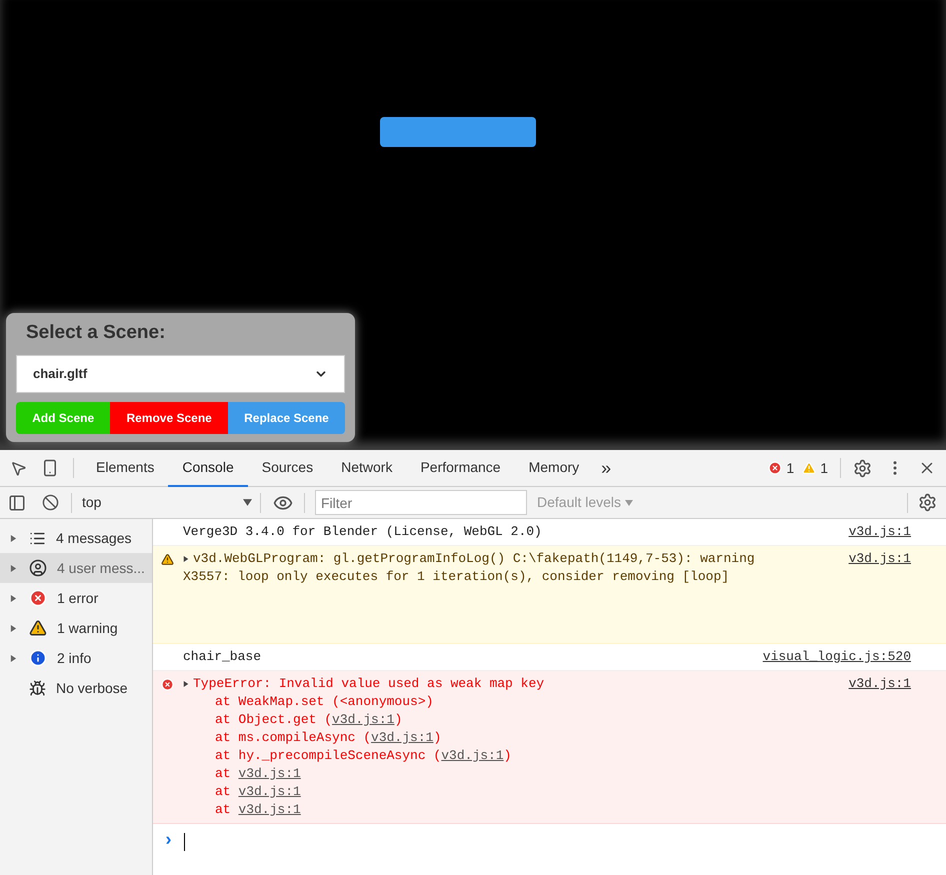  Describe the element at coordinates (168, 841) in the screenshot. I see `prompt-icon: ›` at that location.